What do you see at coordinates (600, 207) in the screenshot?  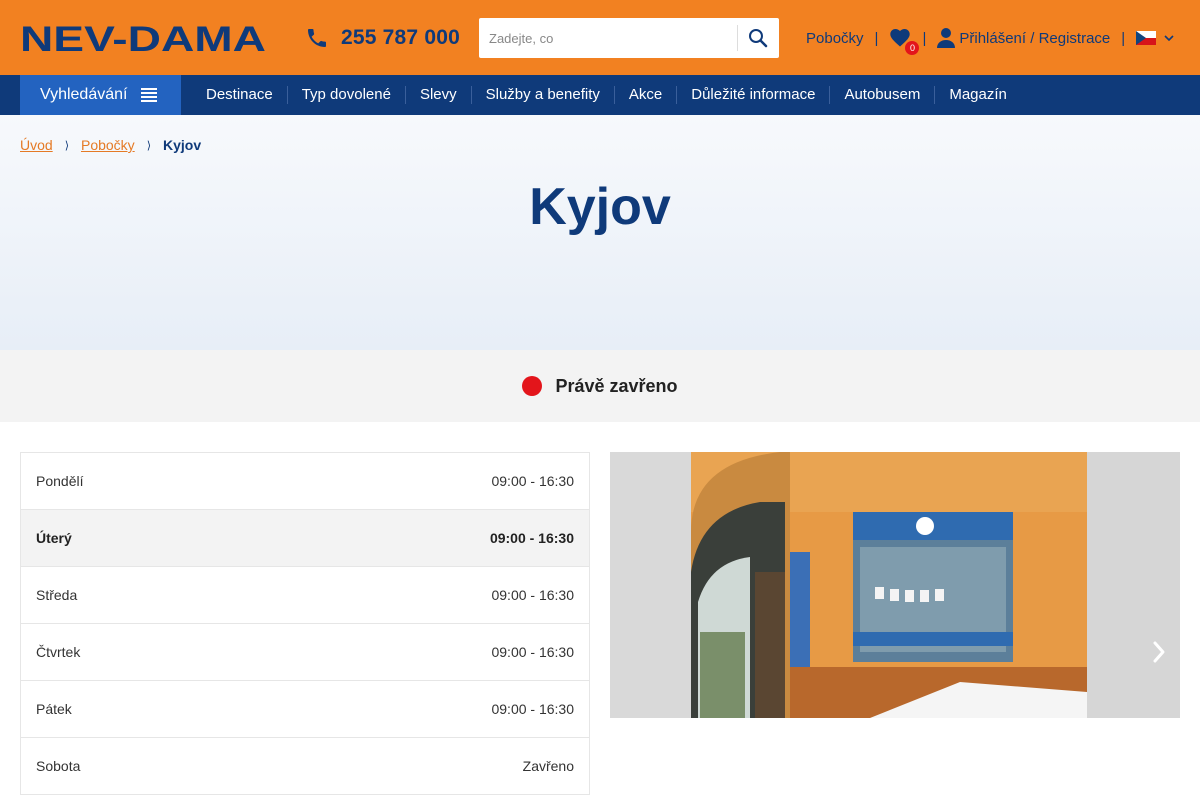 I see `page-title: Kyjov` at bounding box center [600, 207].